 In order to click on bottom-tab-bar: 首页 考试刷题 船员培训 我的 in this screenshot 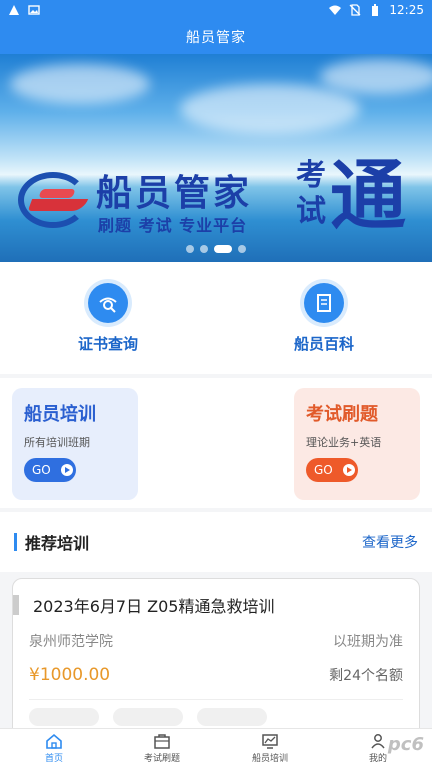, I will do `click(216, 748)`.